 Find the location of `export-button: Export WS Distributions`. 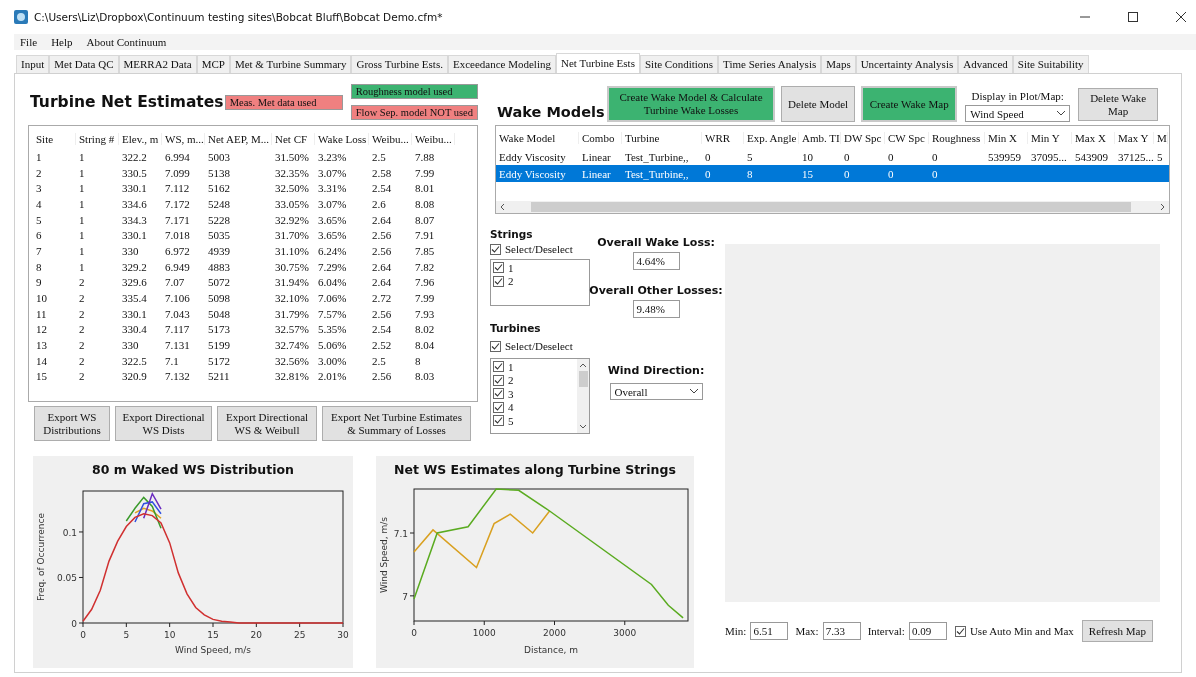

export-button: Export WS Distributions is located at coordinates (72, 423).